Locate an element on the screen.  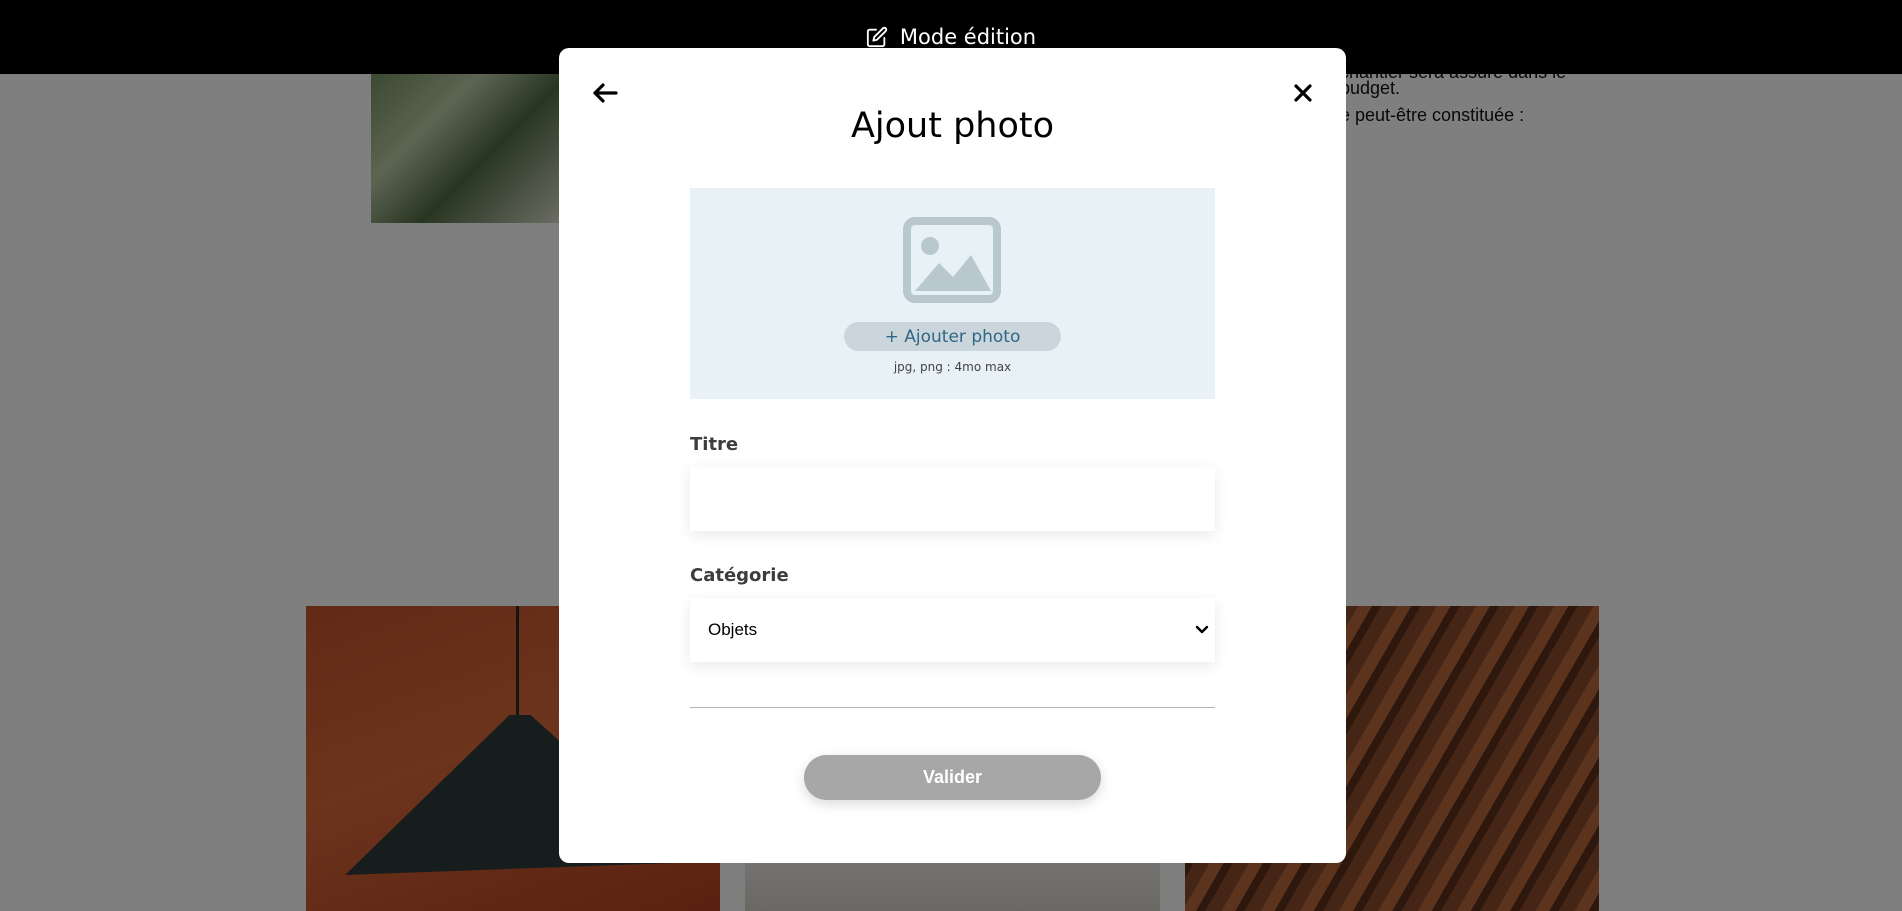
edit-mode-label: Mode édition is located at coordinates (968, 37).